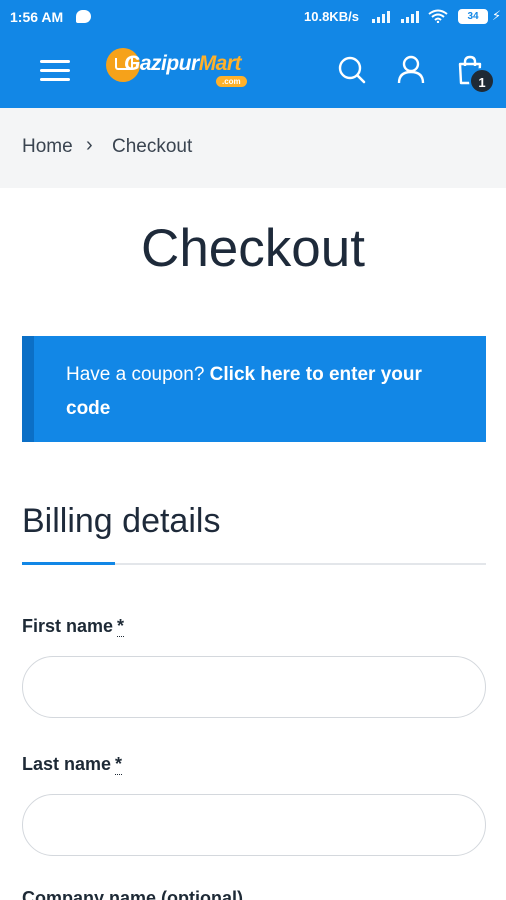 The width and height of the screenshot is (506, 900). I want to click on last-name-label: Last name *, so click(72, 764).